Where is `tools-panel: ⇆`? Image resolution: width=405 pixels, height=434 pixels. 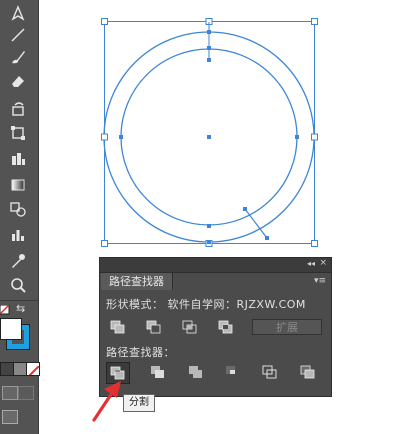
tools-panel: ⇆ is located at coordinates (20, 217).